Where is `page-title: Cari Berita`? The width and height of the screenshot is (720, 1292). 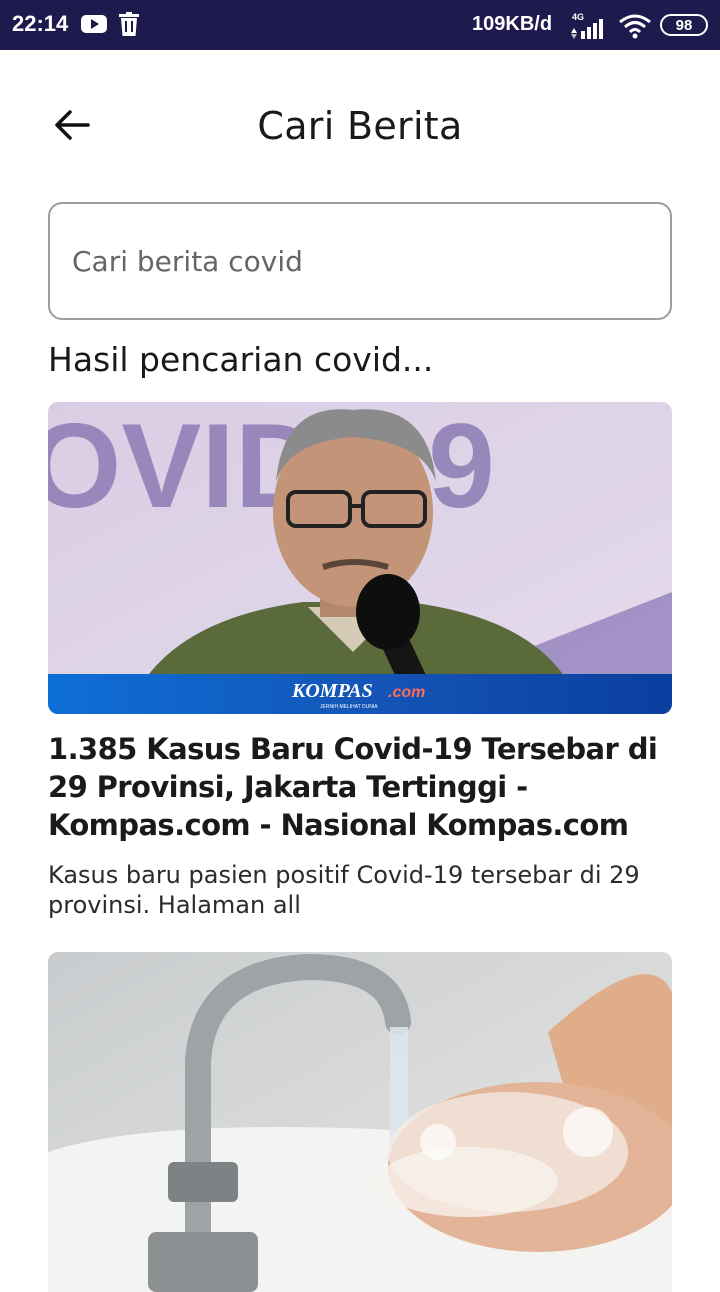 page-title: Cari Berita is located at coordinates (360, 126).